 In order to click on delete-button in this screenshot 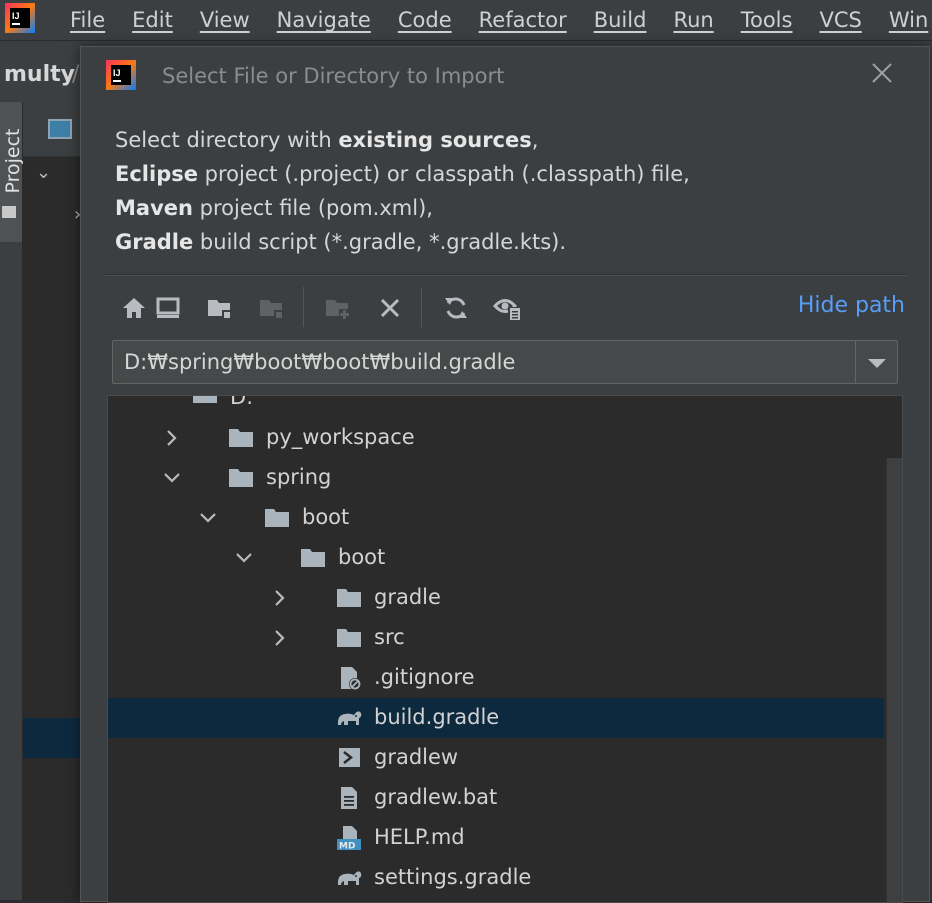, I will do `click(390, 308)`.